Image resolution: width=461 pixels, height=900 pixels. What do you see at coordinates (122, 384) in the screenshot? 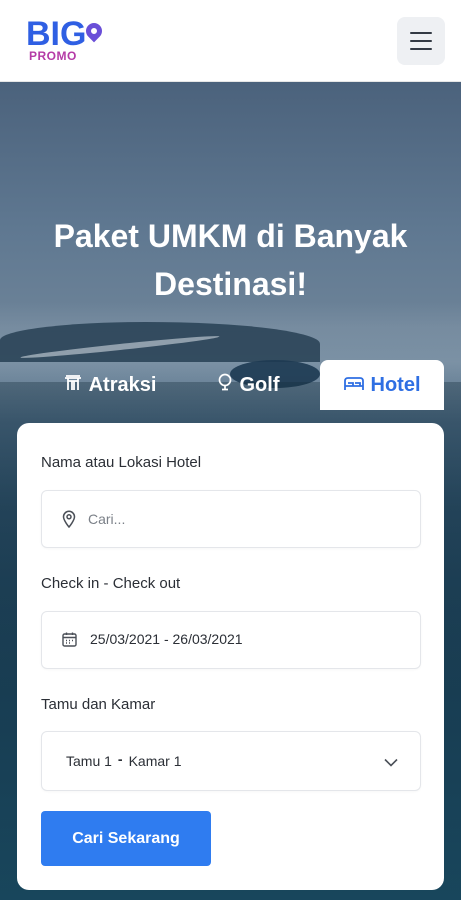
I see `tab-atraksi-label: Atraksi` at bounding box center [122, 384].